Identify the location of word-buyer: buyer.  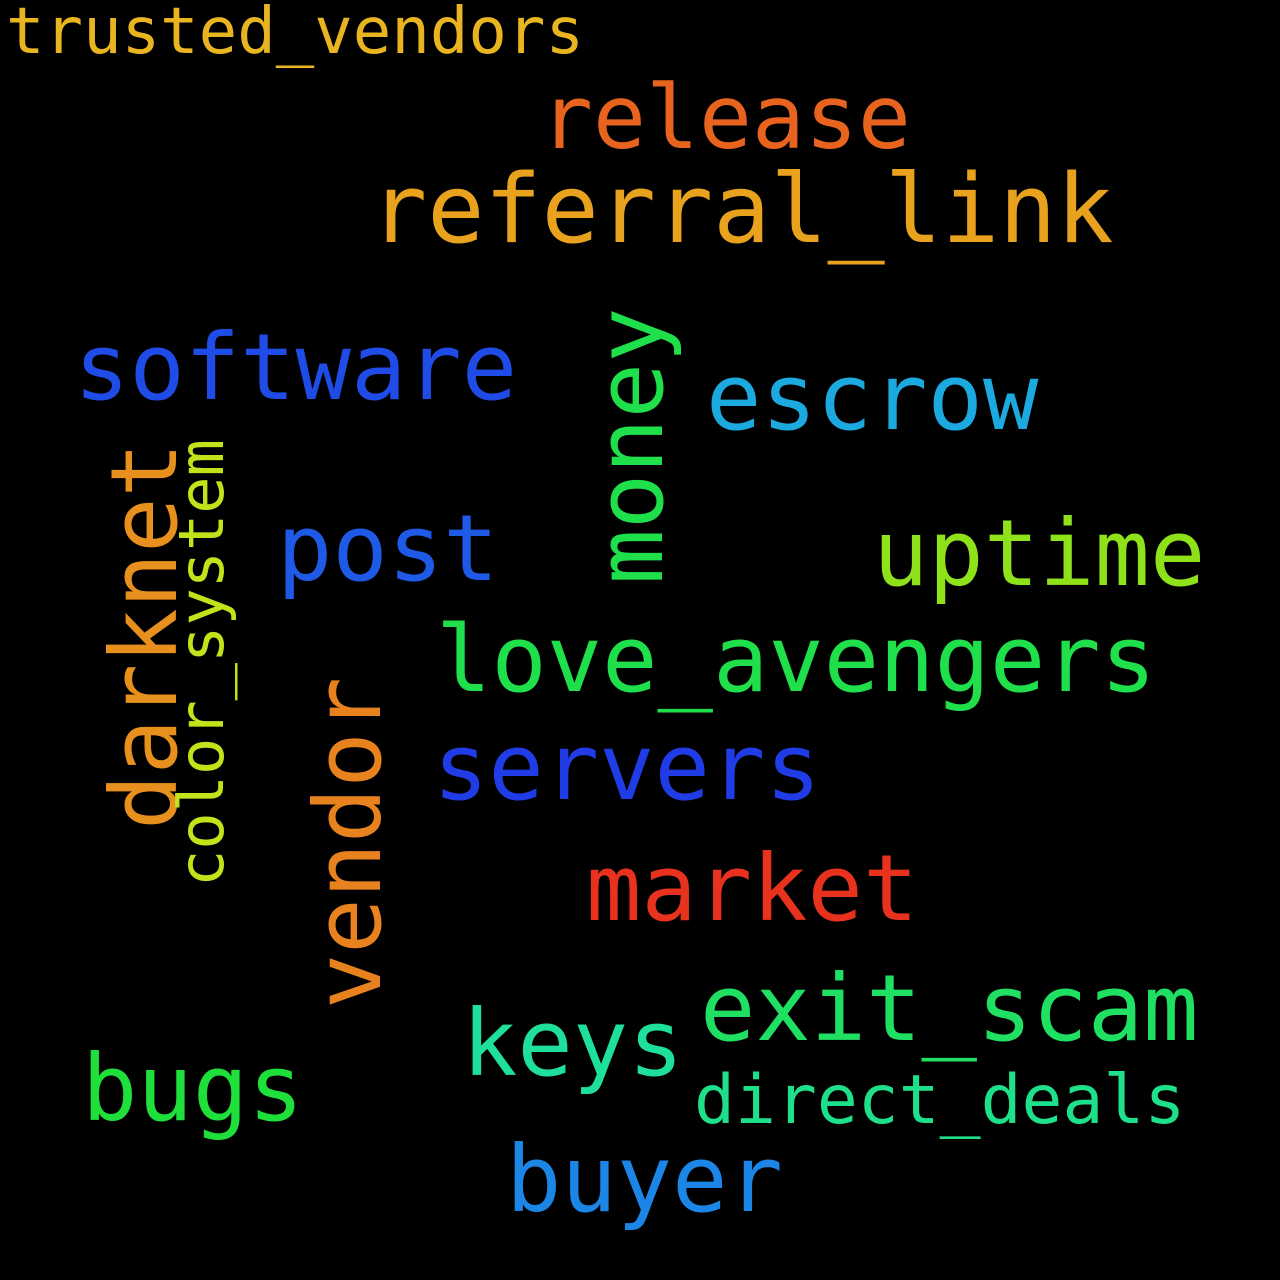
(644, 1179).